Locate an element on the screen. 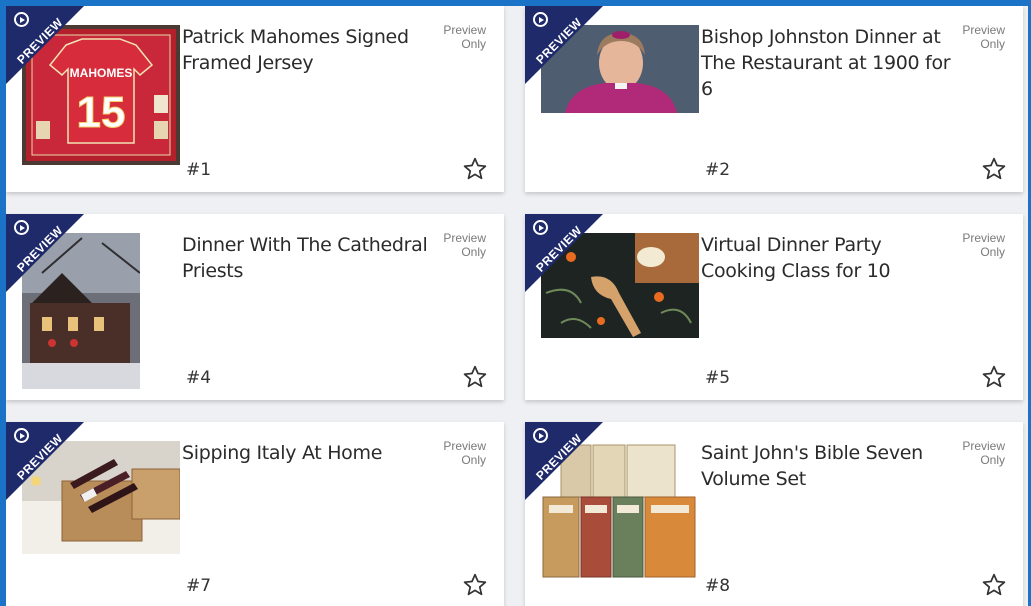  item-title: Sipping Italy At Home is located at coordinates (307, 453).